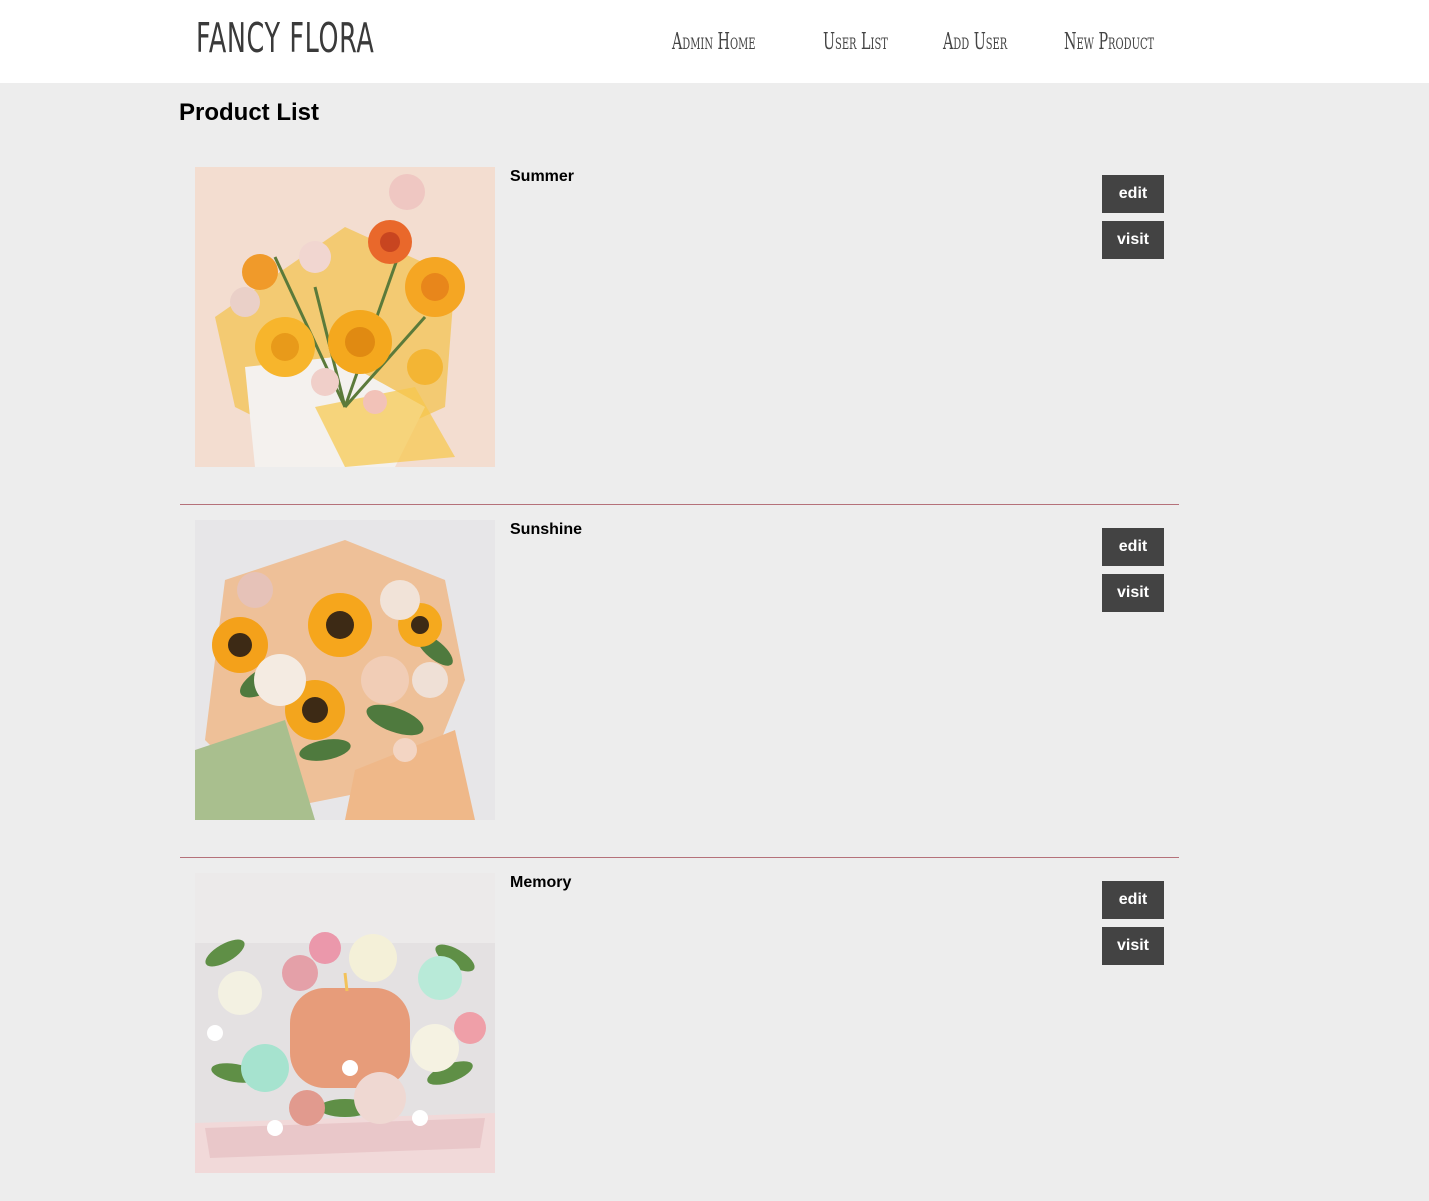 Image resolution: width=1429 pixels, height=1201 pixels. Describe the element at coordinates (975, 42) in the screenshot. I see `nav-add-user: Add User` at that location.